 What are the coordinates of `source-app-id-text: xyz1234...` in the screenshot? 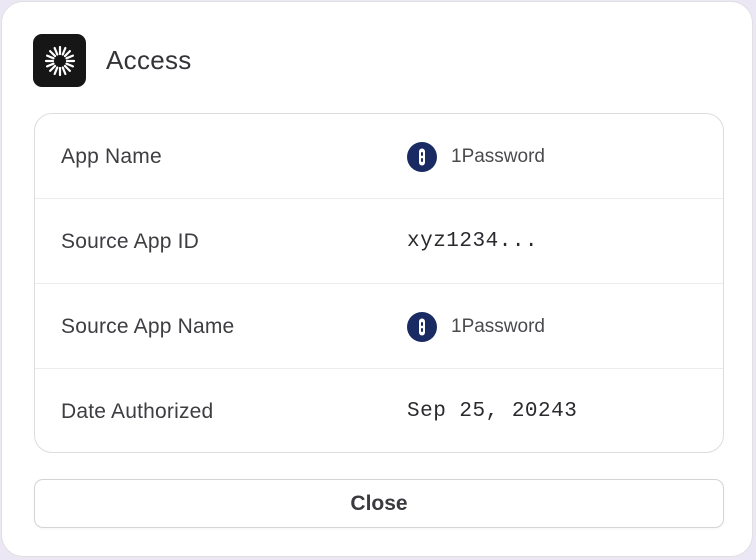 It's located at (473, 241).